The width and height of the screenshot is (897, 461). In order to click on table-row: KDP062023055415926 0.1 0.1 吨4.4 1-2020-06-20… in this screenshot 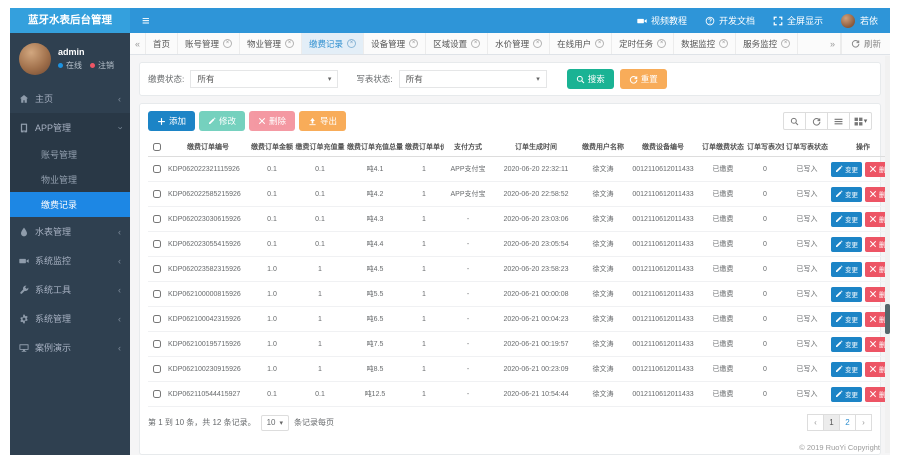, I will do `click(519, 244)`.